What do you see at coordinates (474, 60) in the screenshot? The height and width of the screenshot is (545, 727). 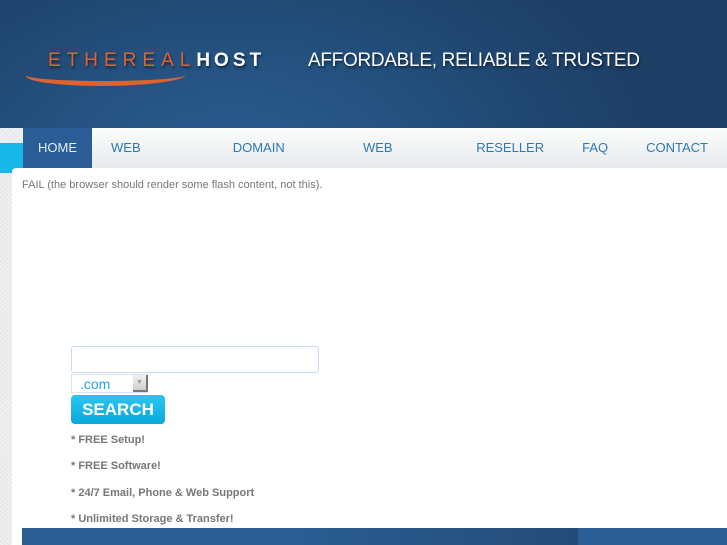 I see `tagline: AFFORDABLE, RELIABLE & TRUSTED` at bounding box center [474, 60].